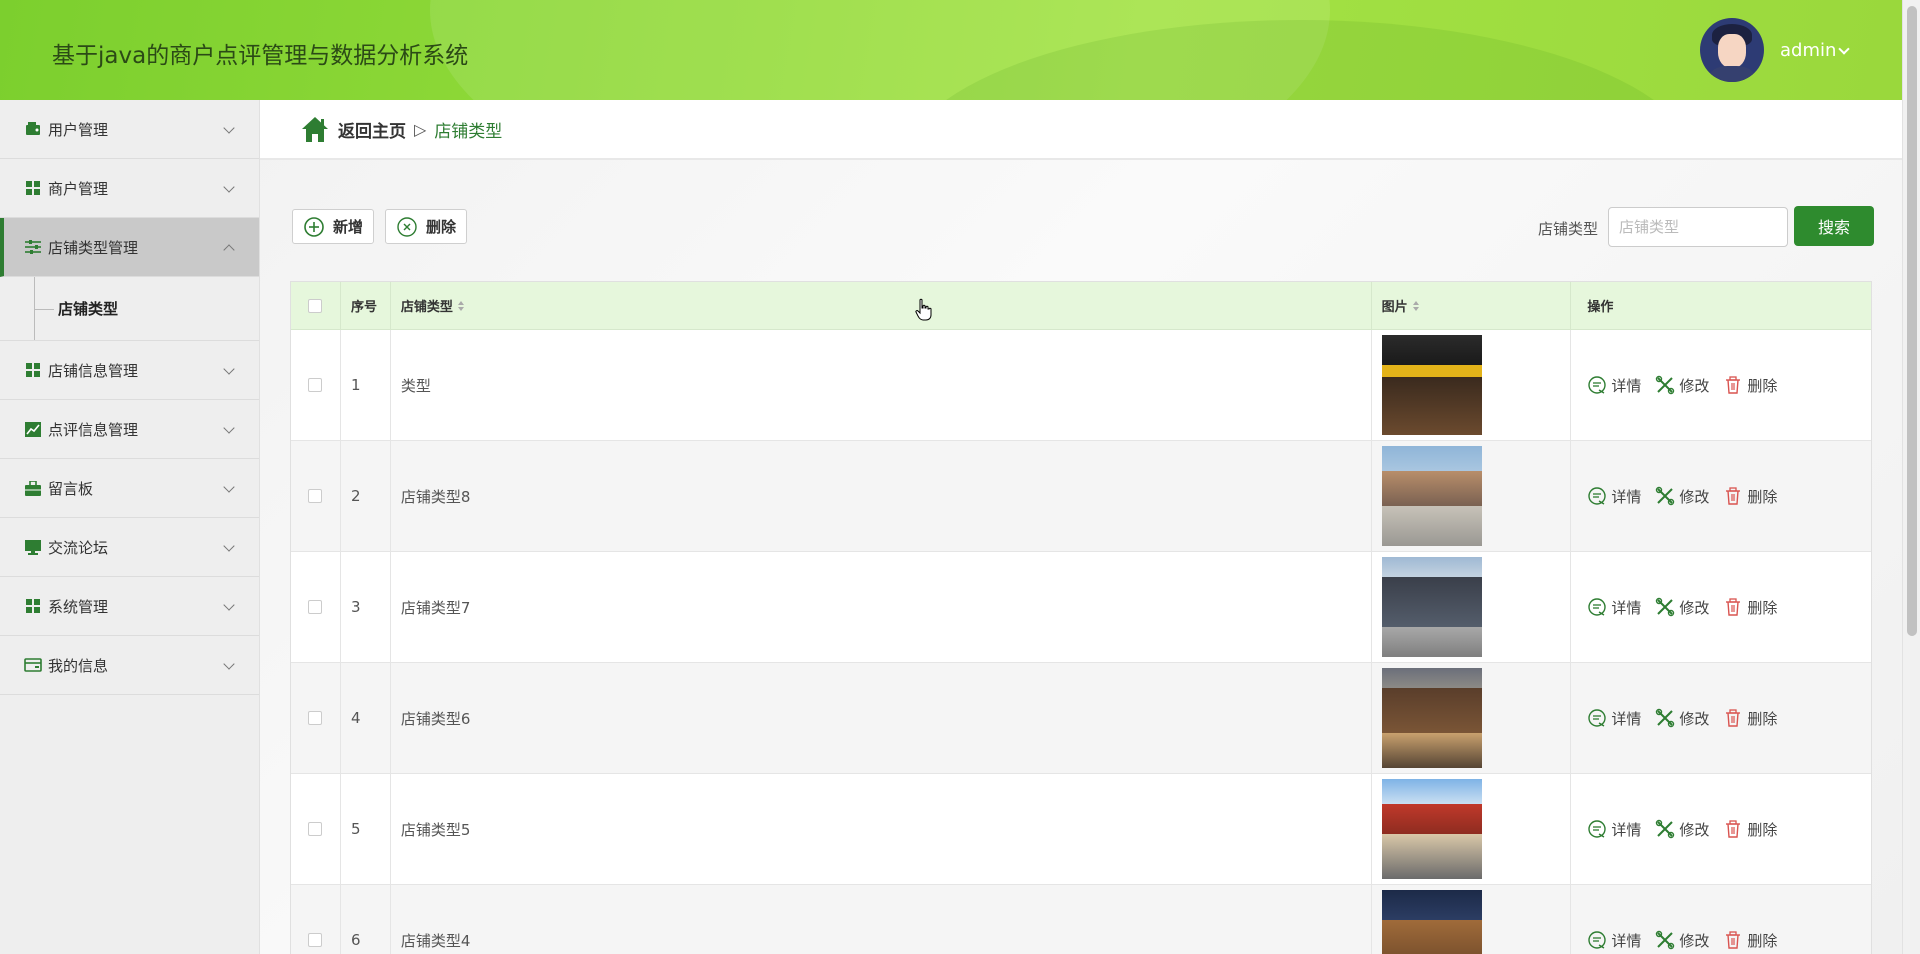 The image size is (1920, 954). What do you see at coordinates (1081, 607) in the screenshot?
I see `table-row: 3 店铺类型7 详情 修改 删除` at bounding box center [1081, 607].